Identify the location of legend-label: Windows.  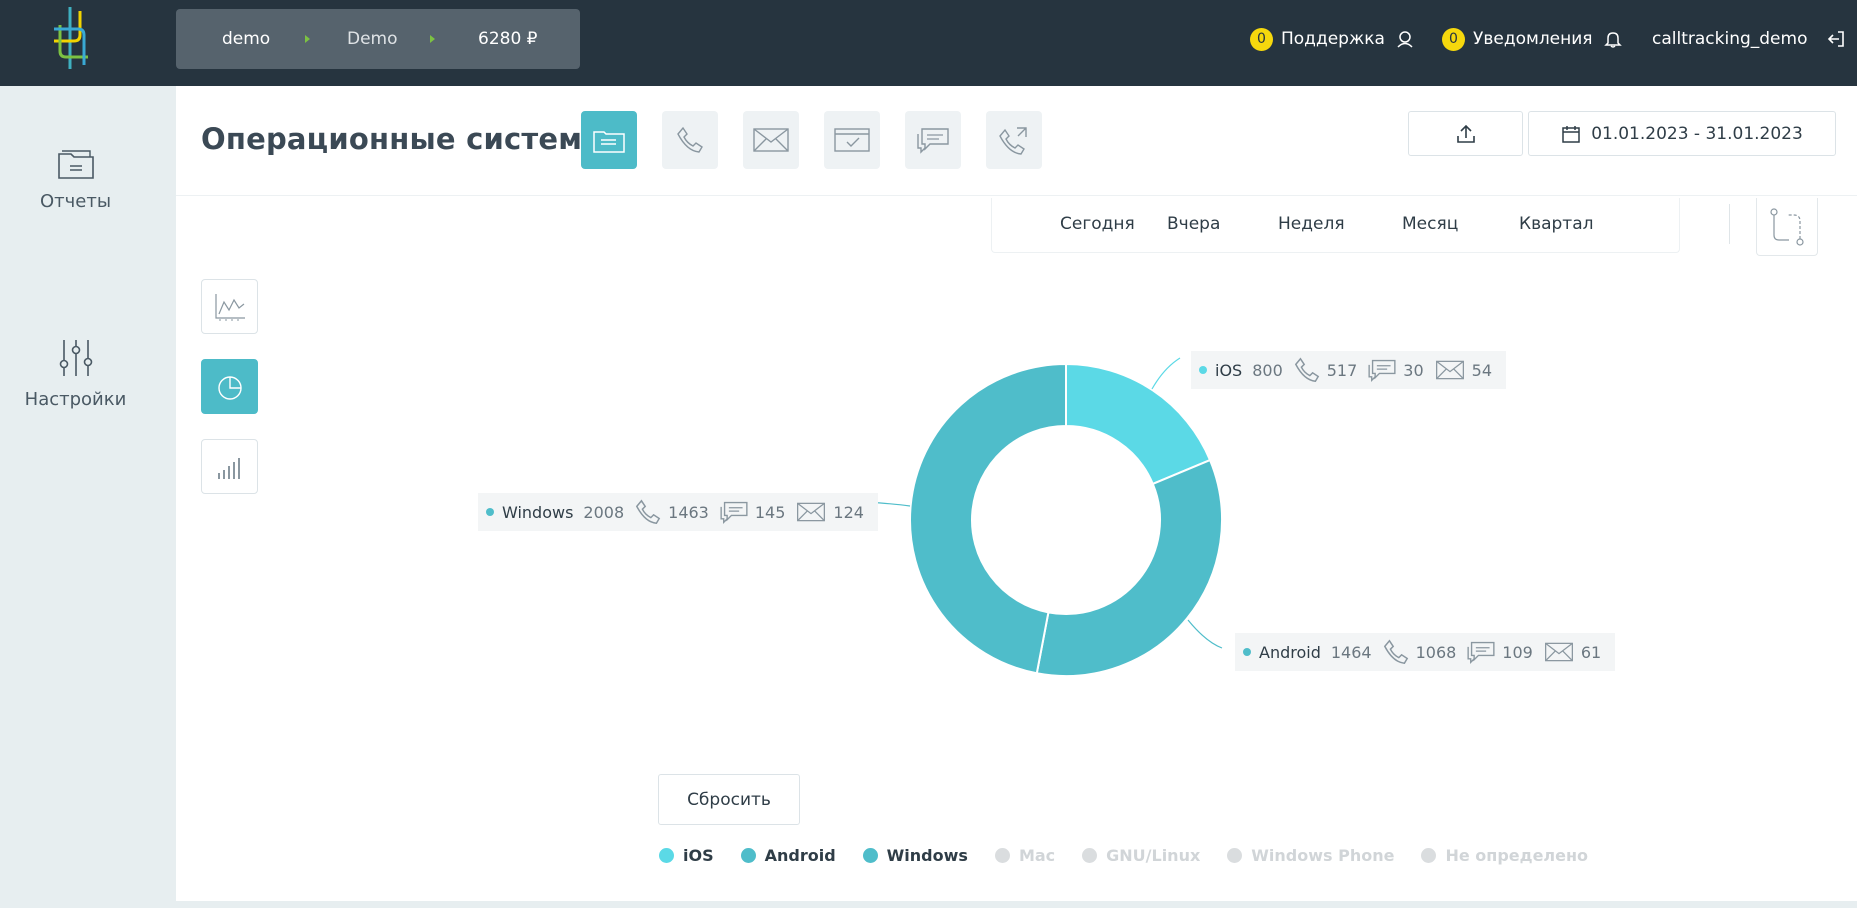
(927, 855).